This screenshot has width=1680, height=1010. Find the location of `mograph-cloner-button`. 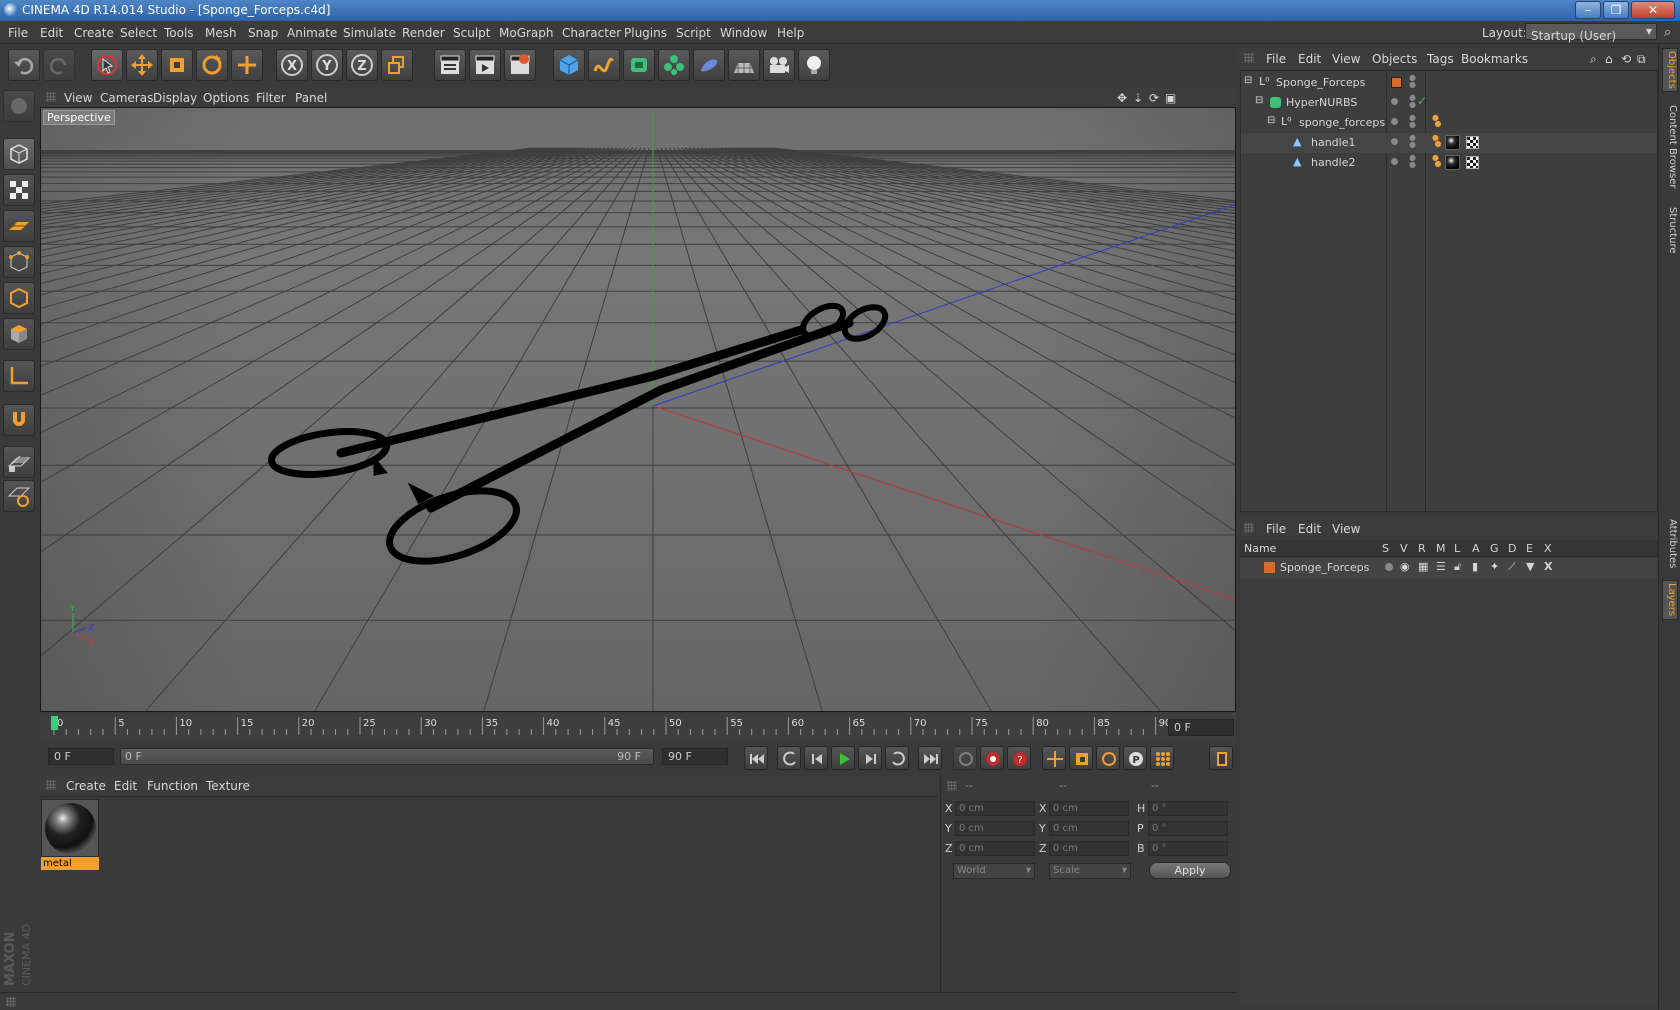

mograph-cloner-button is located at coordinates (674, 65).